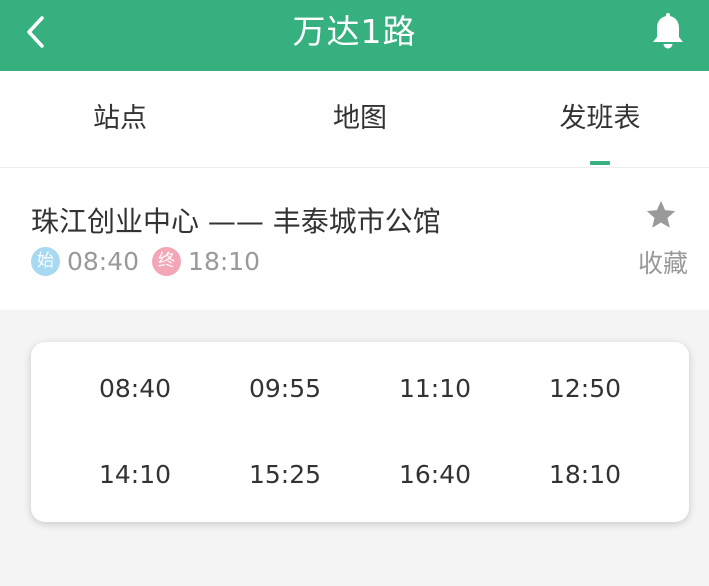  I want to click on end-badge: 终, so click(167, 261).